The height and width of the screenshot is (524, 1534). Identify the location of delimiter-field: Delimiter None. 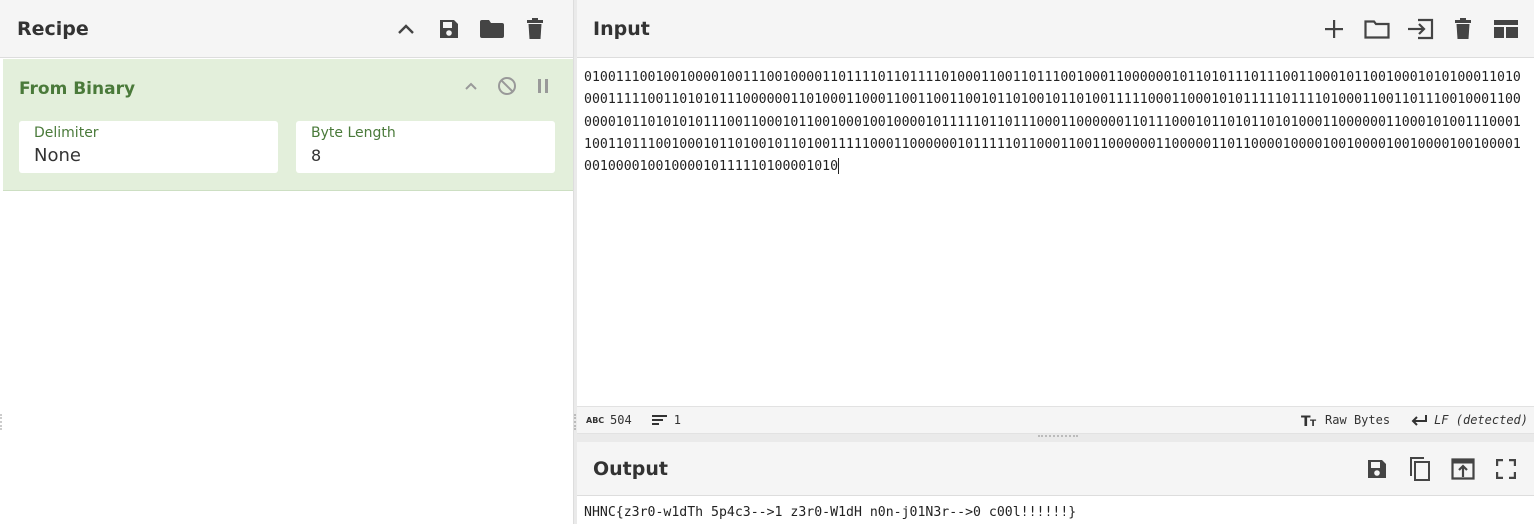
(148, 147).